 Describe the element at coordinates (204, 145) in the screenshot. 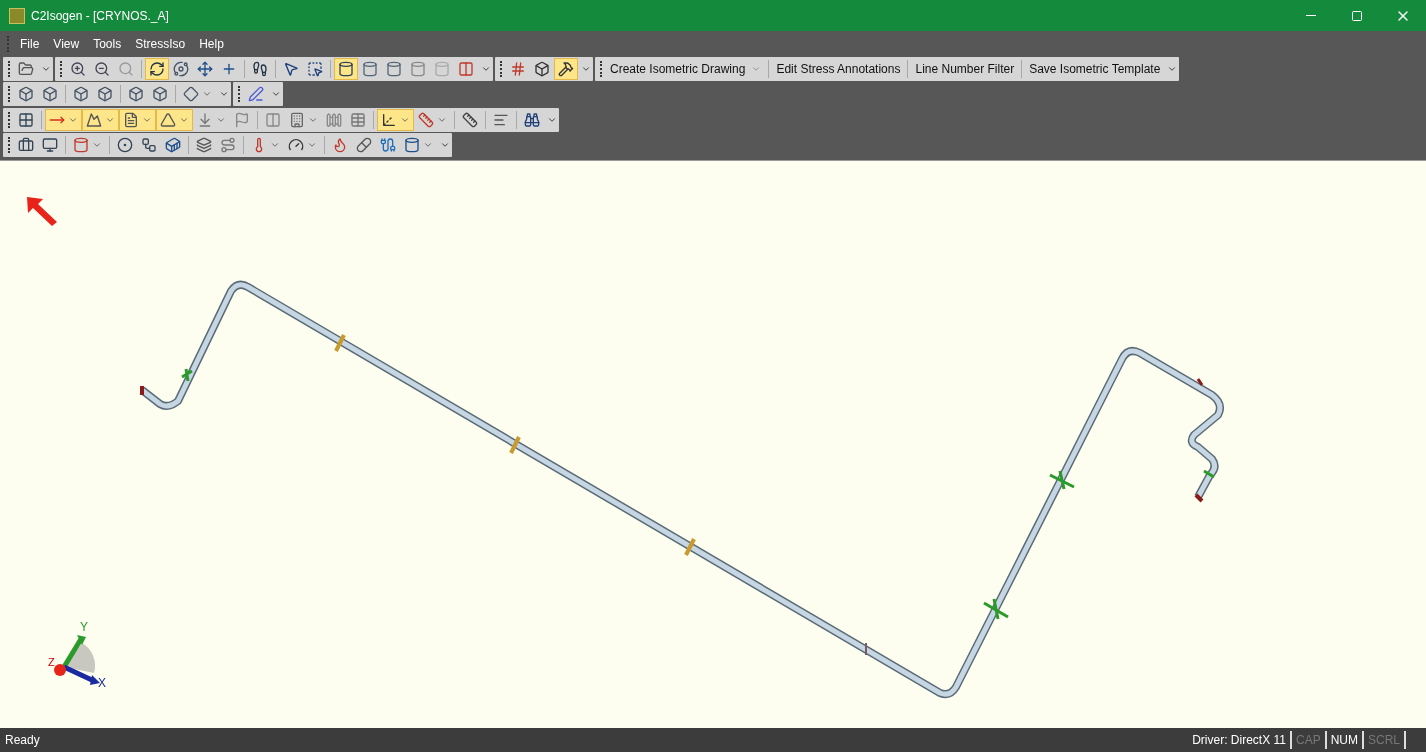

I see `layers-icon` at that location.